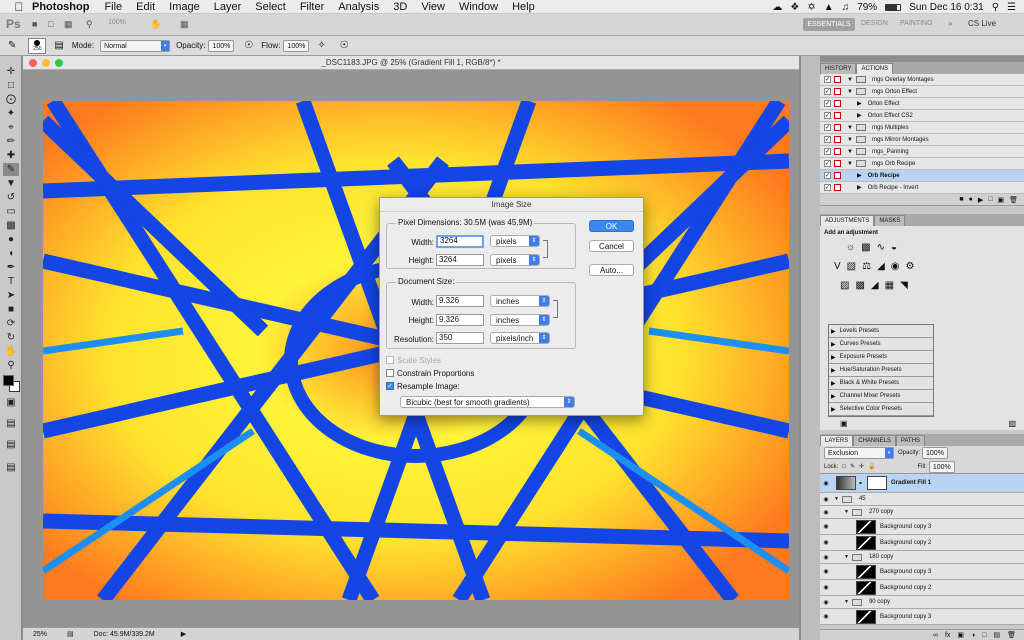 The width and height of the screenshot is (1024, 640). Describe the element at coordinates (910, 440) in the screenshot. I see `tab-paths: PATHS` at that location.